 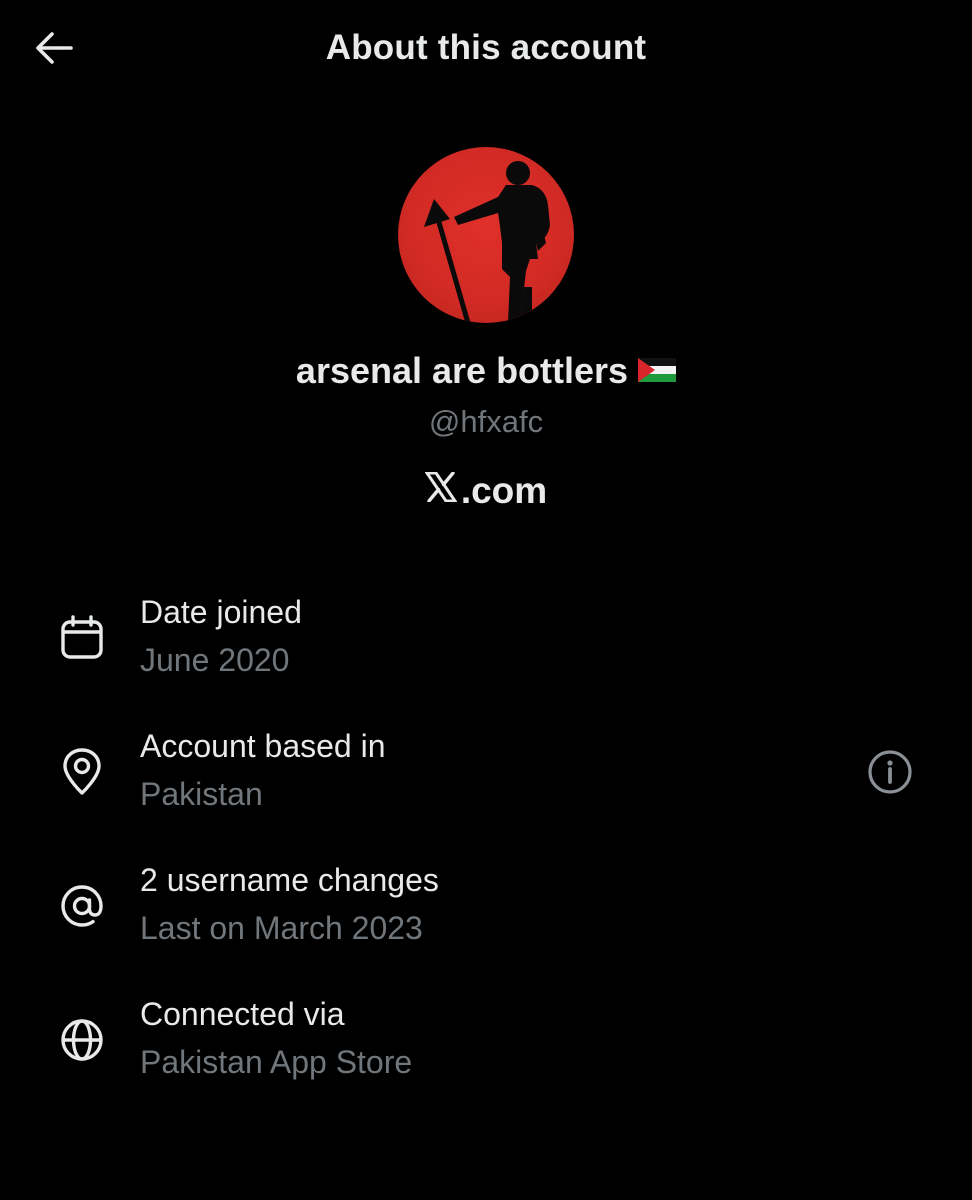 I want to click on detail-title: 2 username changes, so click(x=289, y=880).